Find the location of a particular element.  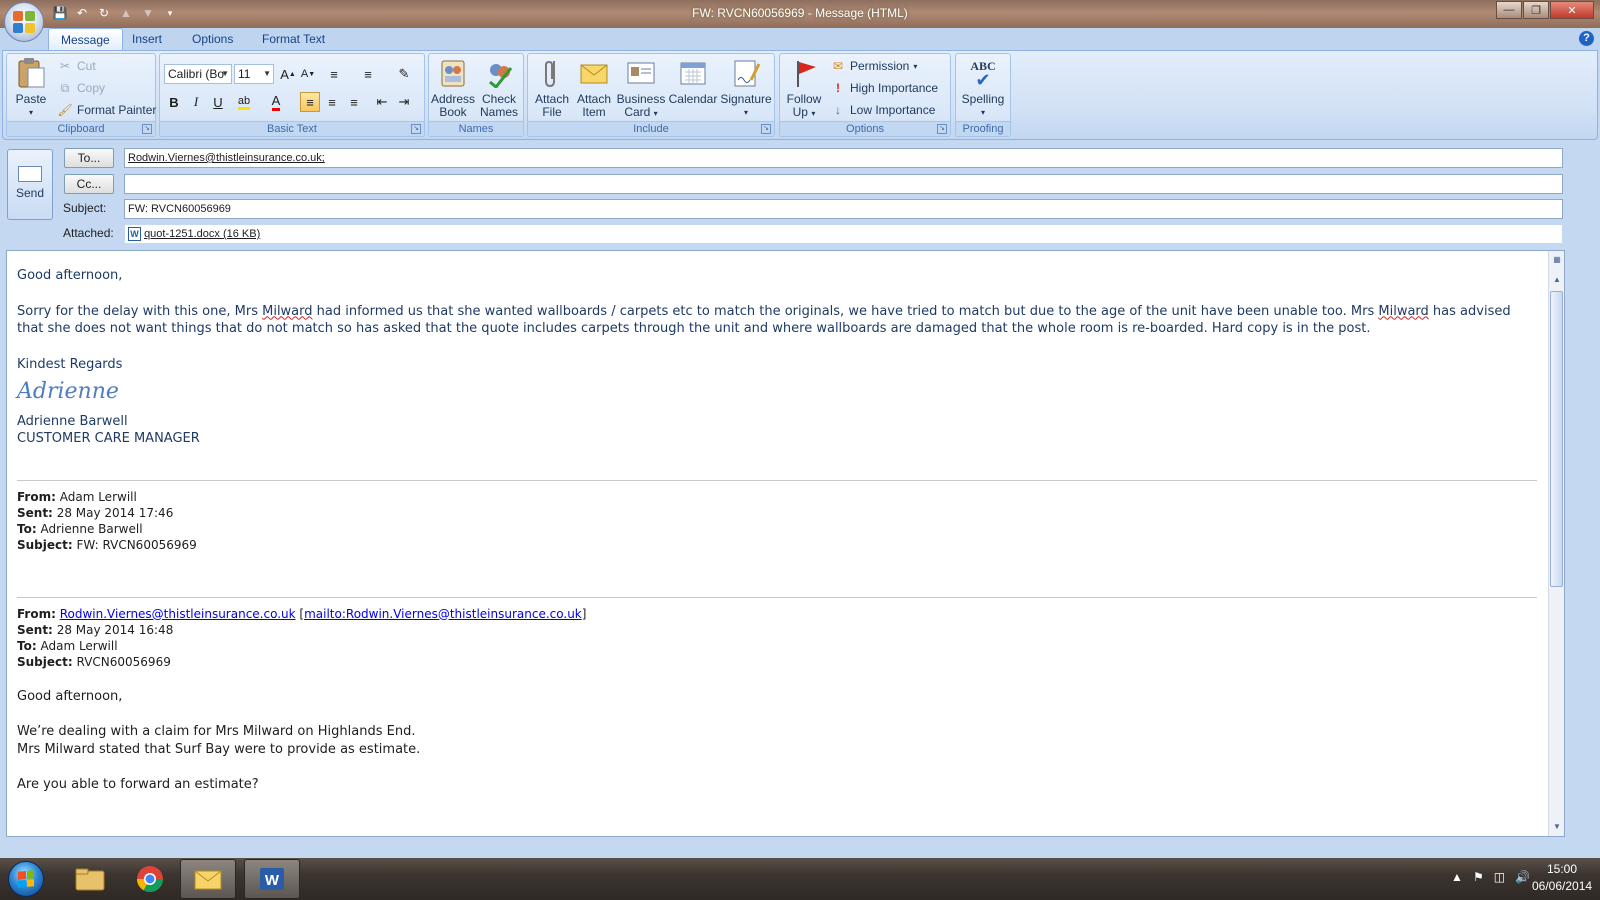

names-group: Address Book Check Names Names is located at coordinates (476, 95).